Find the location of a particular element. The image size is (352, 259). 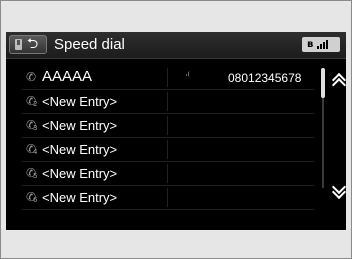

back-button: ⮌ is located at coordinates (28, 44).